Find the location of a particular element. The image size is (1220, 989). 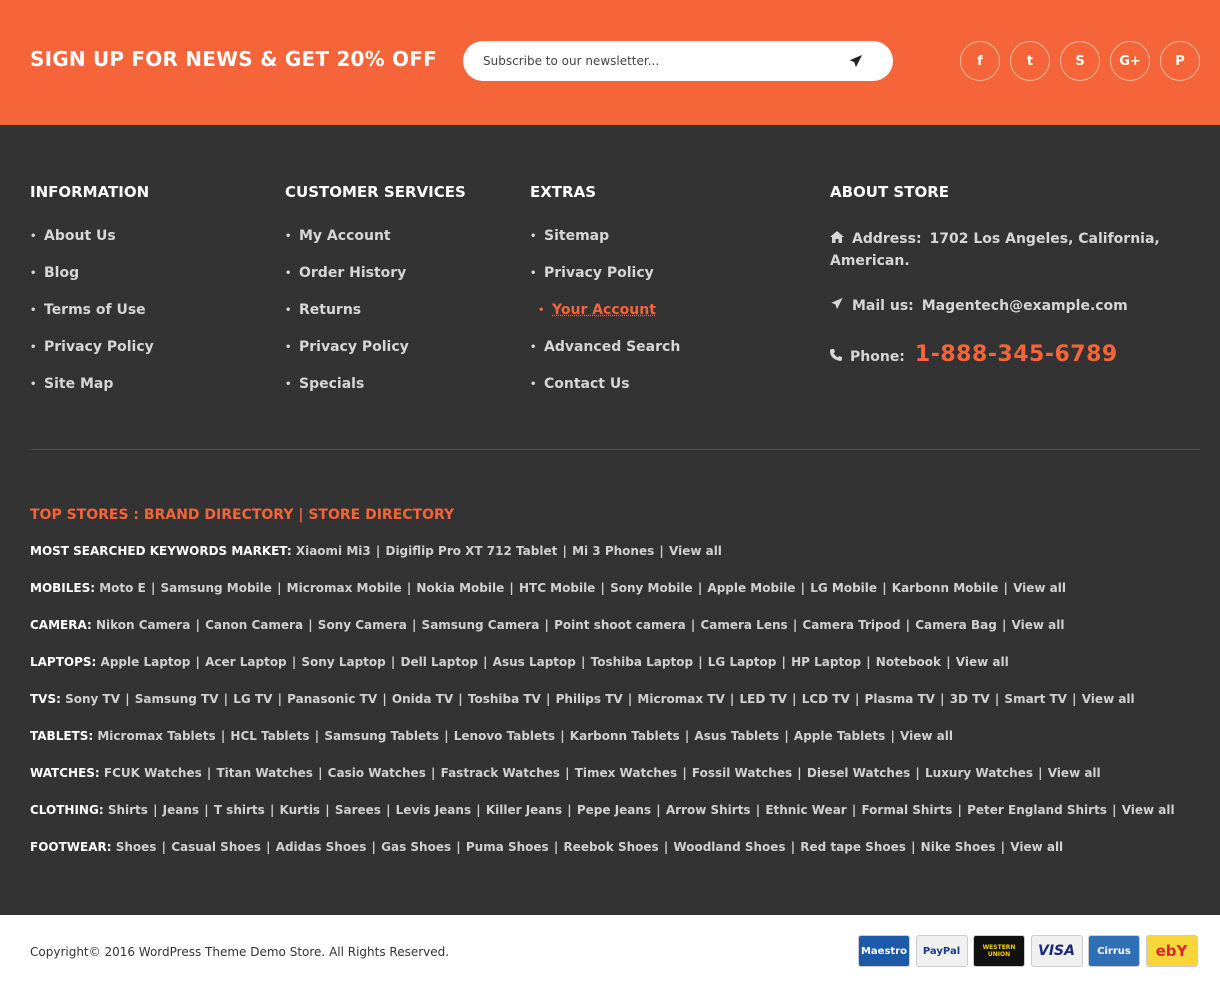

information-item: • Privacy Policy is located at coordinates (92, 357).